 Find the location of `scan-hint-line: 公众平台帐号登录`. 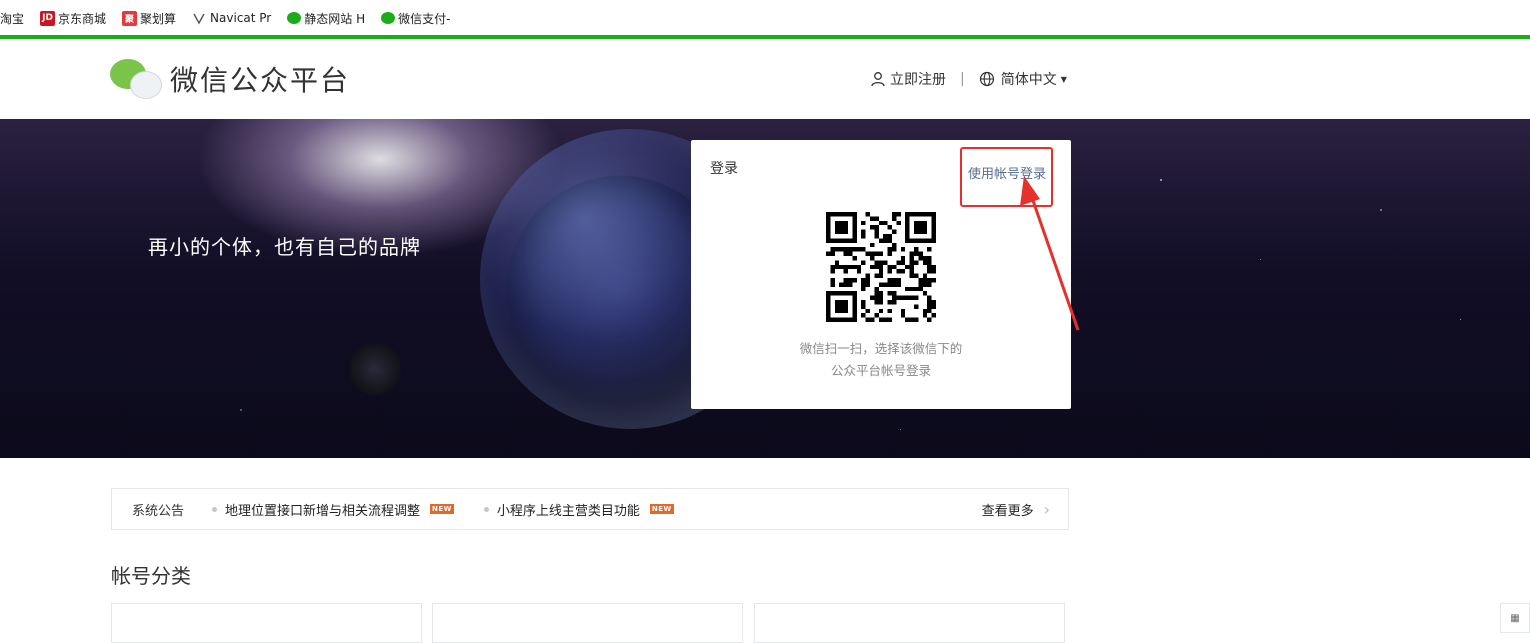

scan-hint-line: 公众平台帐号登录 is located at coordinates (880, 370).